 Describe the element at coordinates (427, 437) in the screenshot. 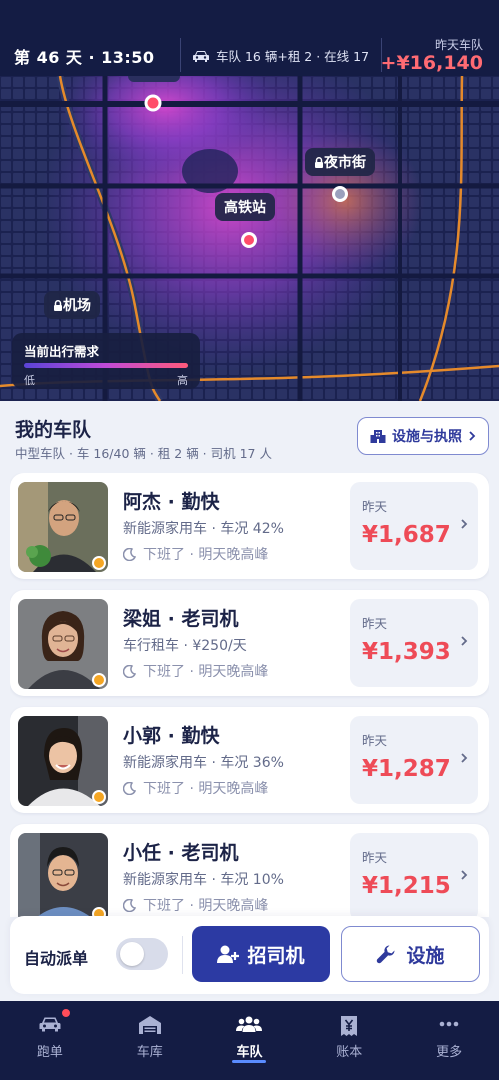

I see `facility-license-label: 设施与执照` at that location.